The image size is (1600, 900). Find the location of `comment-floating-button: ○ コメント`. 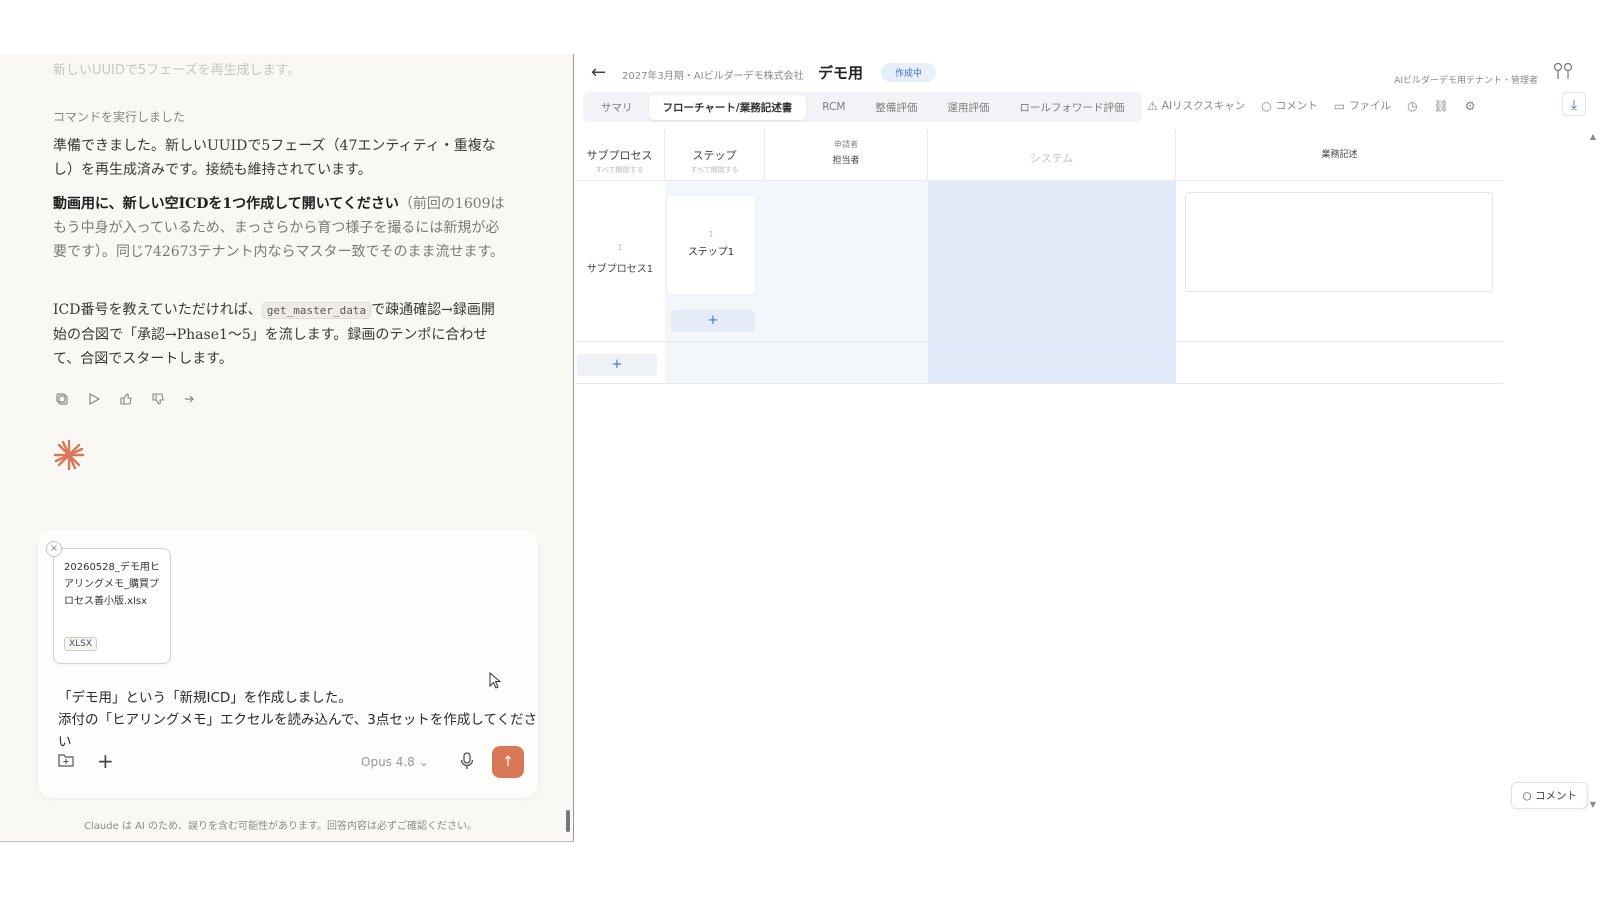

comment-floating-button: ○ コメント is located at coordinates (1549, 795).